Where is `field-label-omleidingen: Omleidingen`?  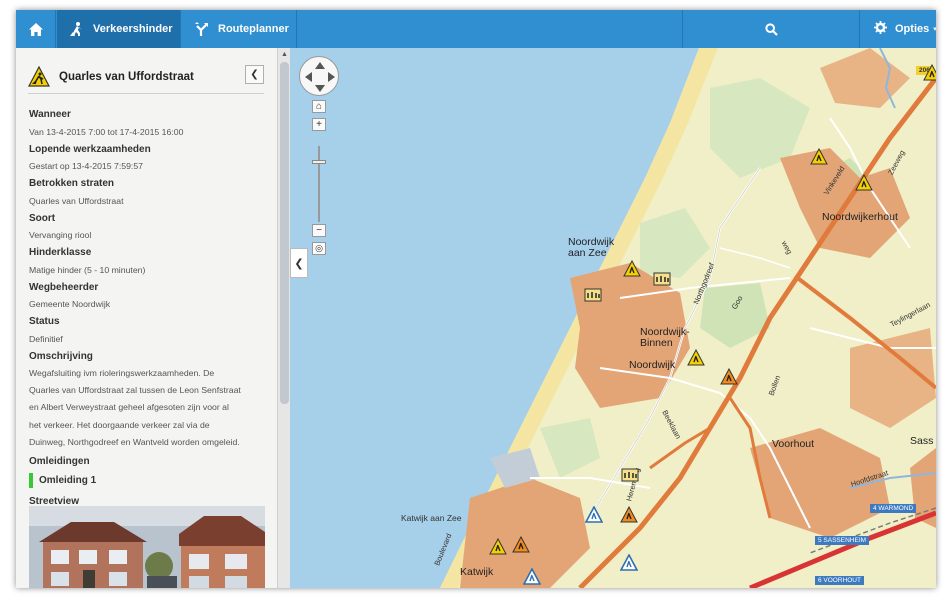
field-label-omleidingen: Omleidingen is located at coordinates (59, 462).